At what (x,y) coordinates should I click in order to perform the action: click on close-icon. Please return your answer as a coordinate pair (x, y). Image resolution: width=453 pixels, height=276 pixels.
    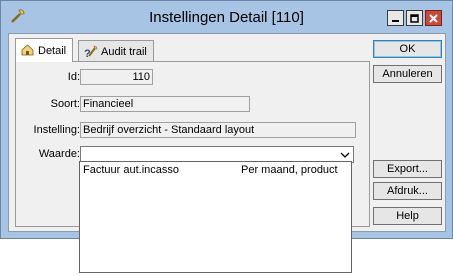
    Looking at the image, I should click on (433, 18).